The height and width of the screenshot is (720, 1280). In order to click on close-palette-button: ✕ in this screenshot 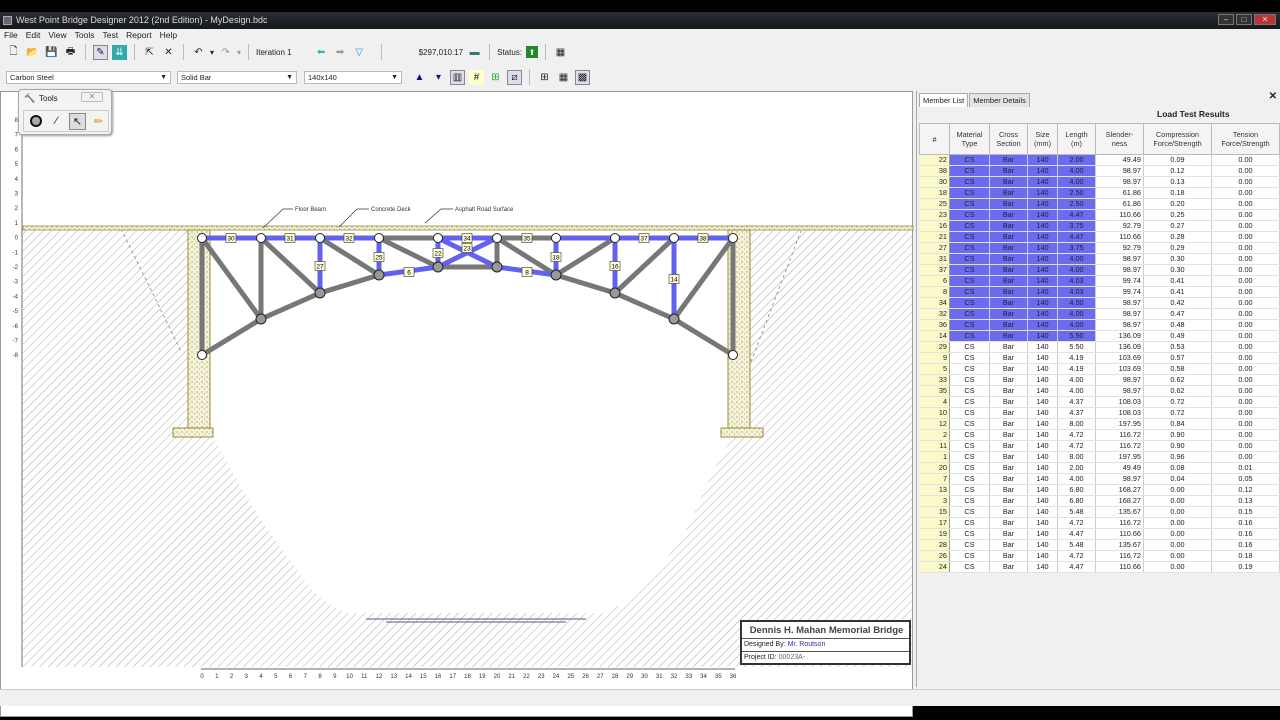, I will do `click(92, 97)`.